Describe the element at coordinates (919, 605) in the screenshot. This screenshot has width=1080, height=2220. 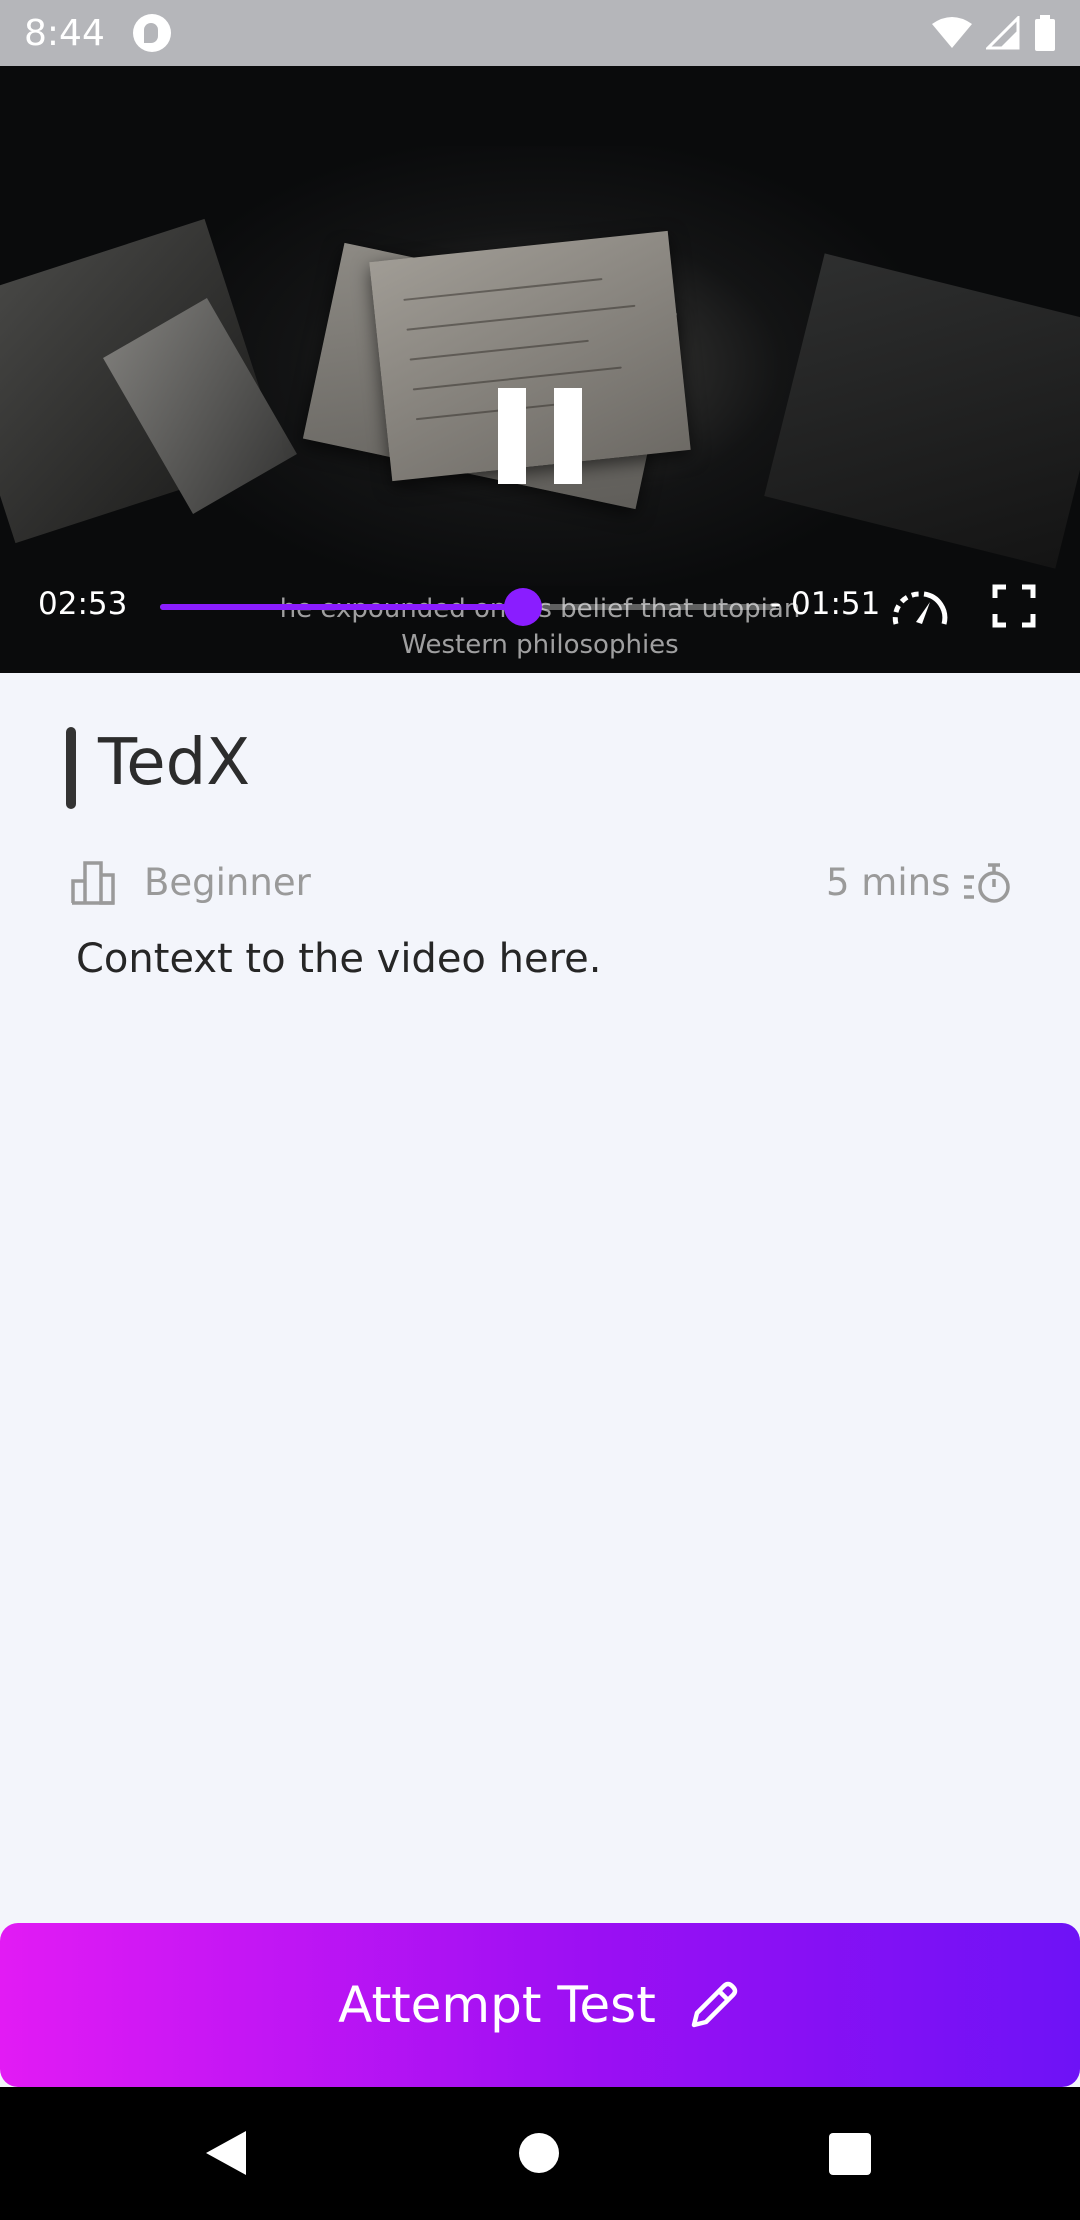
I see `playback-speed-icon` at that location.